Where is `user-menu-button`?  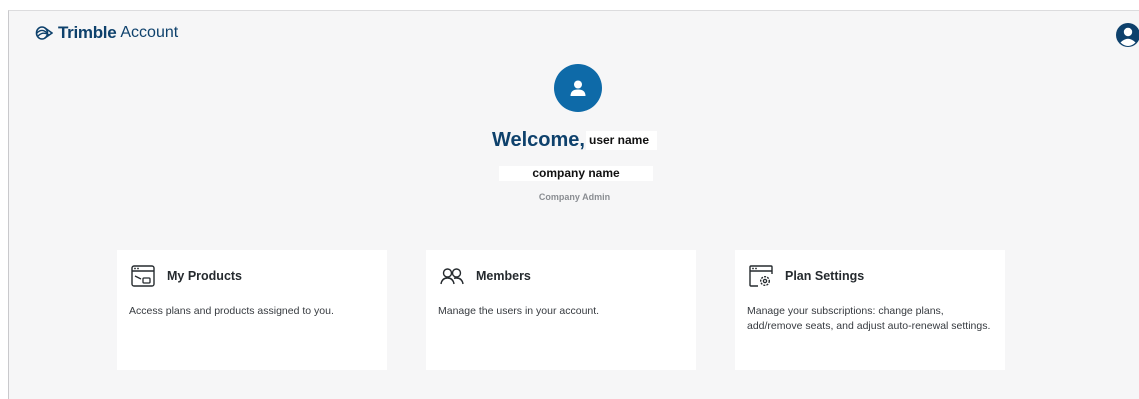
user-menu-button is located at coordinates (1127, 35).